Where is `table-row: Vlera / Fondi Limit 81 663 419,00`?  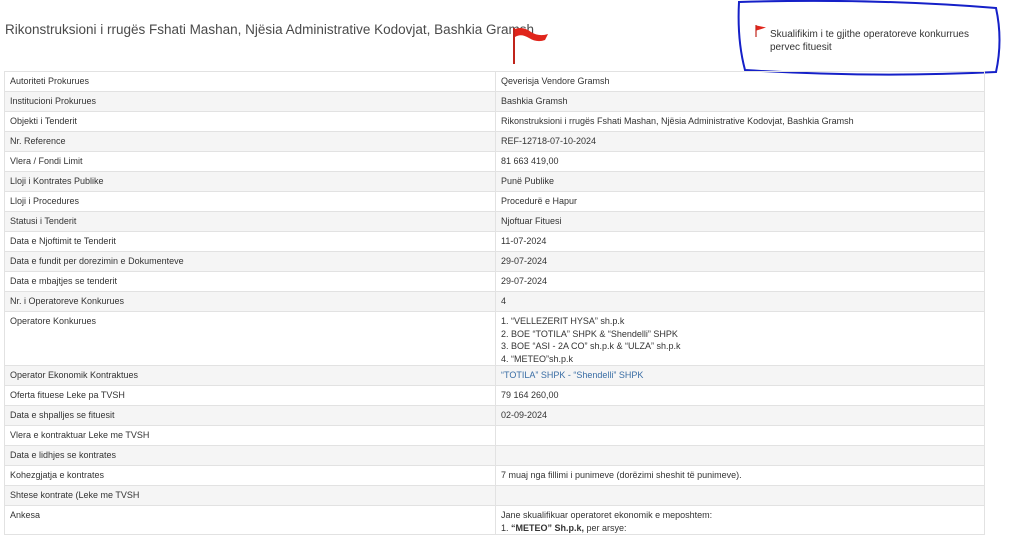
table-row: Vlera / Fondi Limit 81 663 419,00 is located at coordinates (494, 161).